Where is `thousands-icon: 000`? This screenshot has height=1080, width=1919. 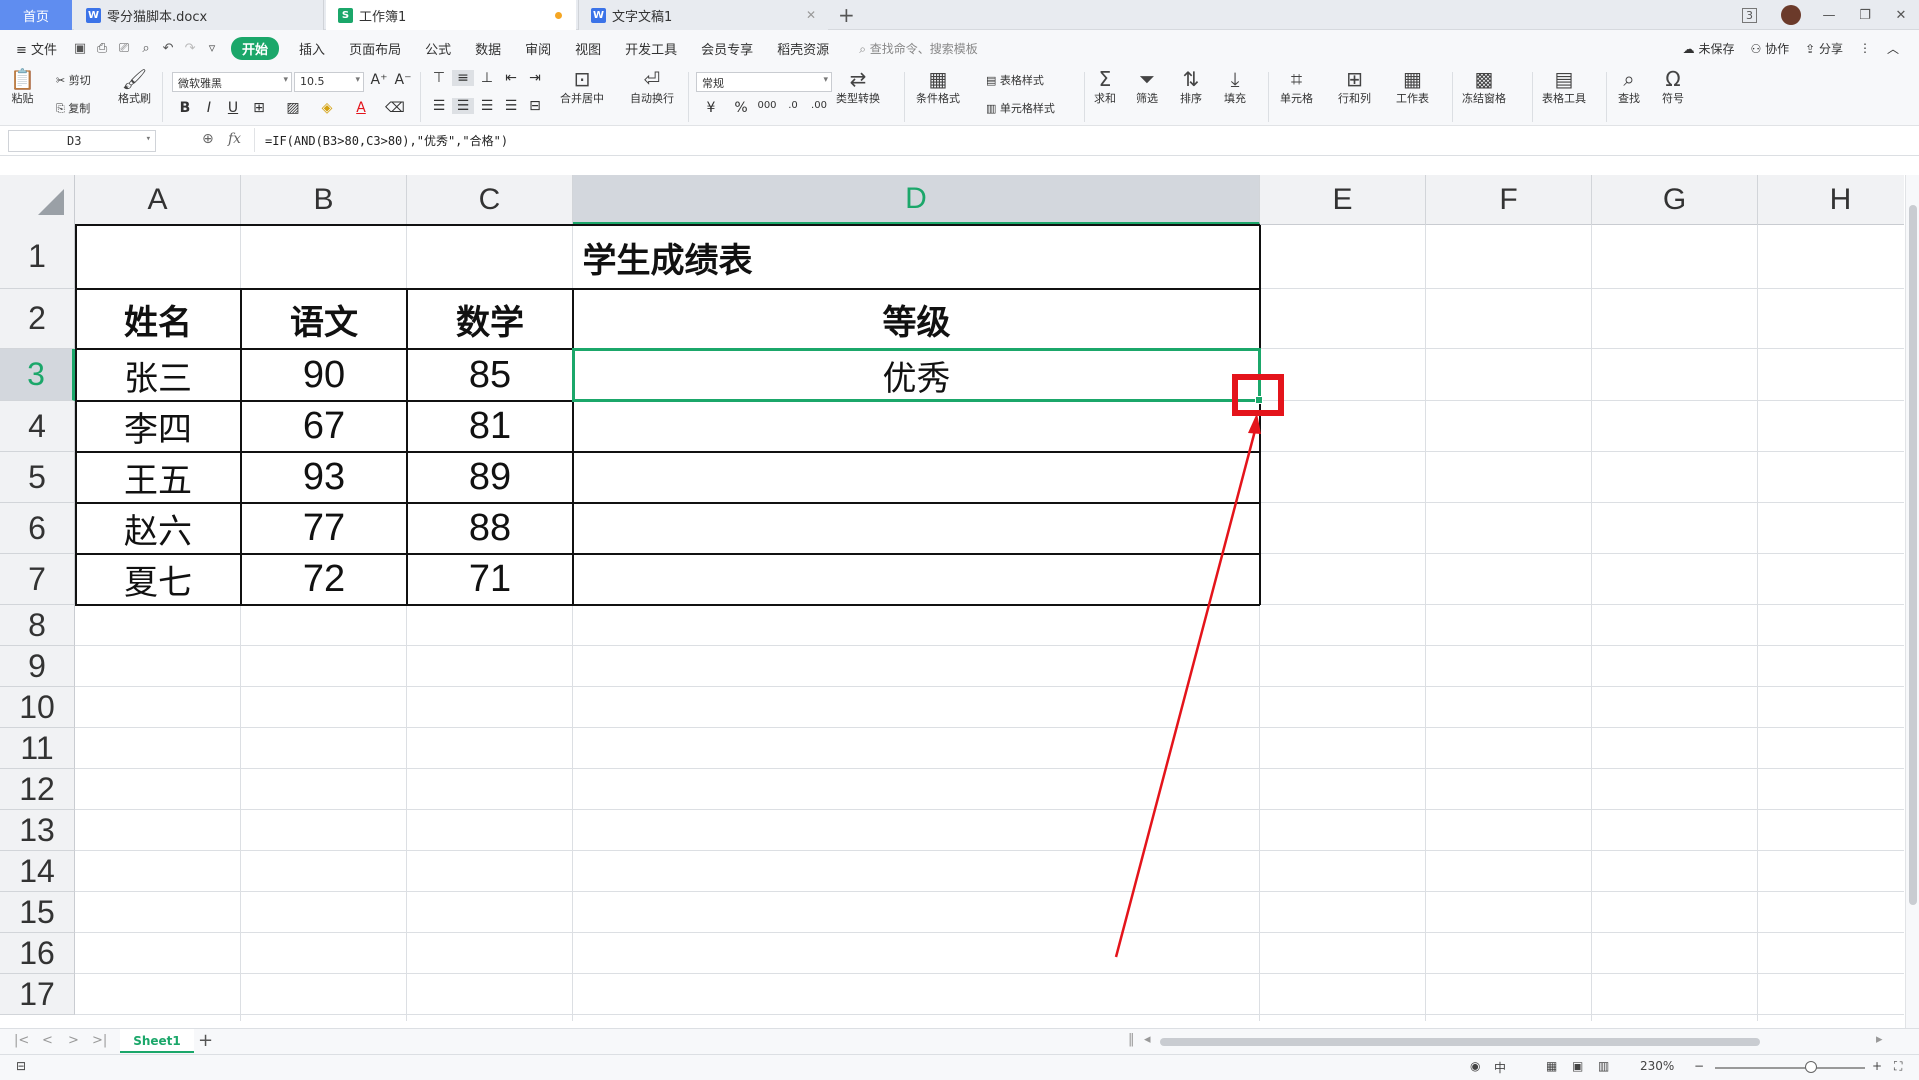
thousands-icon: 000 is located at coordinates (767, 105).